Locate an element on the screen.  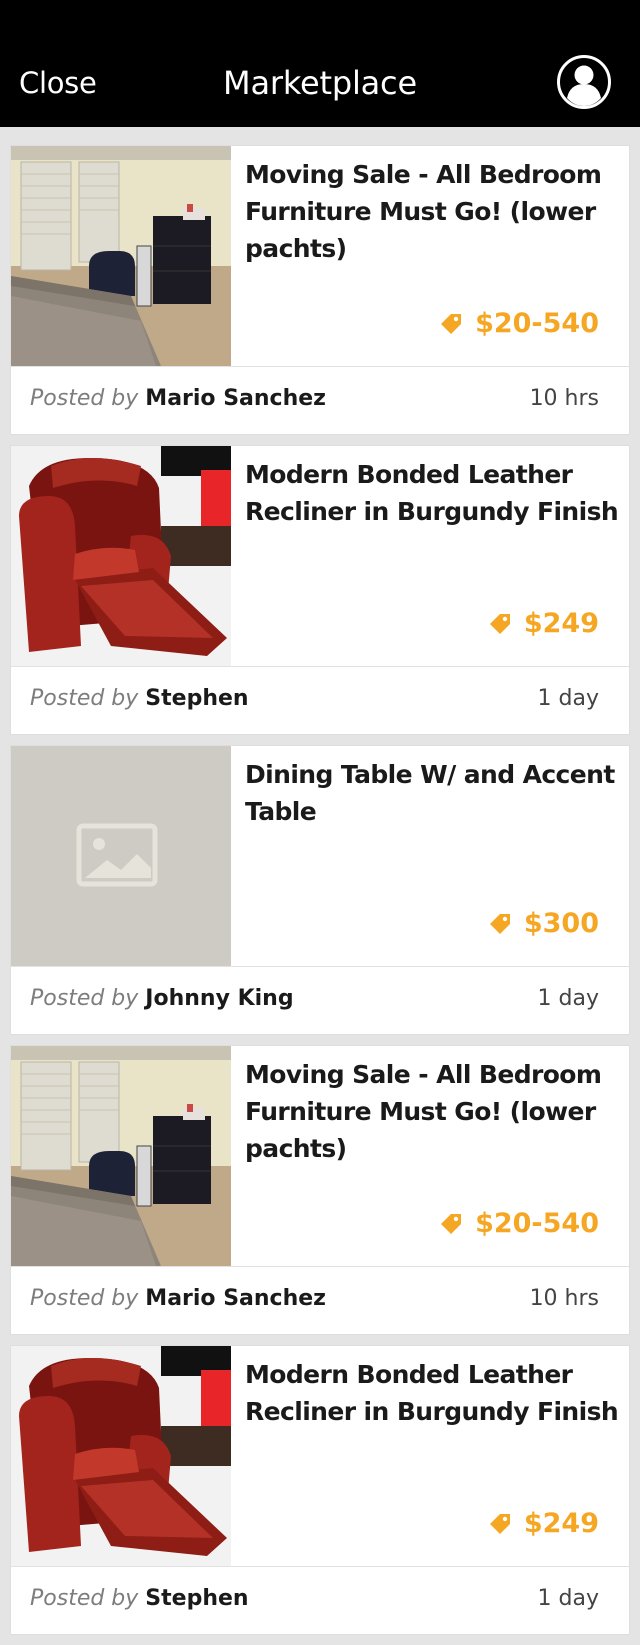
top-navigation-bar: Close Marketplace is located at coordinates (320, 63).